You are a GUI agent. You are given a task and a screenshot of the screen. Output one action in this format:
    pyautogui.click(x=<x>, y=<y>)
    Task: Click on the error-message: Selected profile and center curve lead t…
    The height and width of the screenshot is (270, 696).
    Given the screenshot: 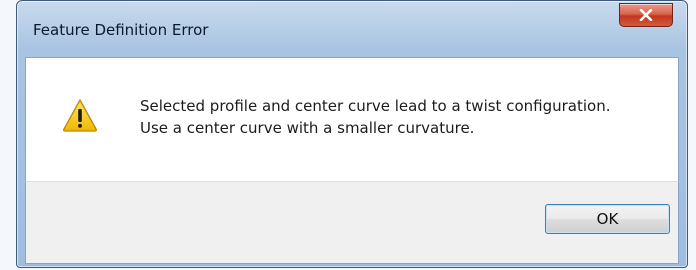 What is the action you would take?
    pyautogui.click(x=375, y=117)
    